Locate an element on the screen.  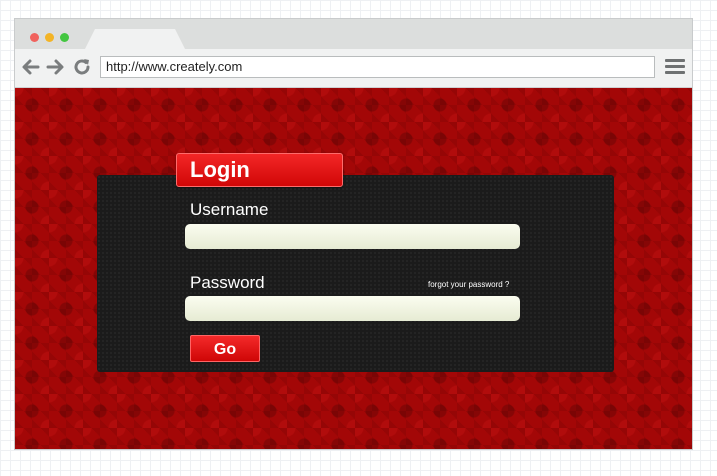
forward-arrow-icon is located at coordinates (55, 67).